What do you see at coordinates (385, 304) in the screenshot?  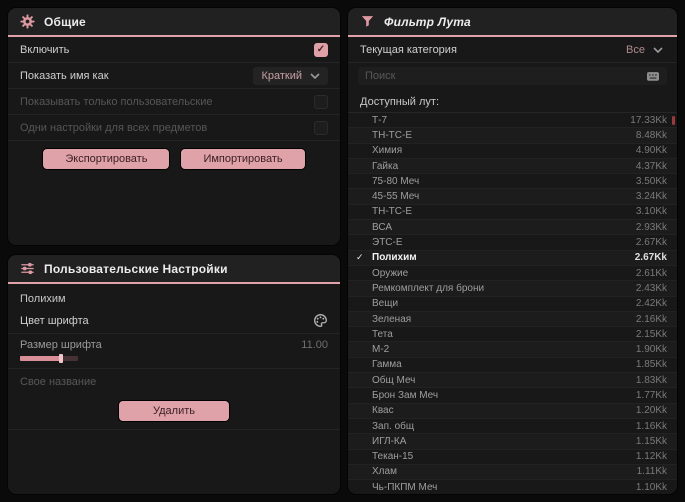 I see `loot-name: Вещи` at bounding box center [385, 304].